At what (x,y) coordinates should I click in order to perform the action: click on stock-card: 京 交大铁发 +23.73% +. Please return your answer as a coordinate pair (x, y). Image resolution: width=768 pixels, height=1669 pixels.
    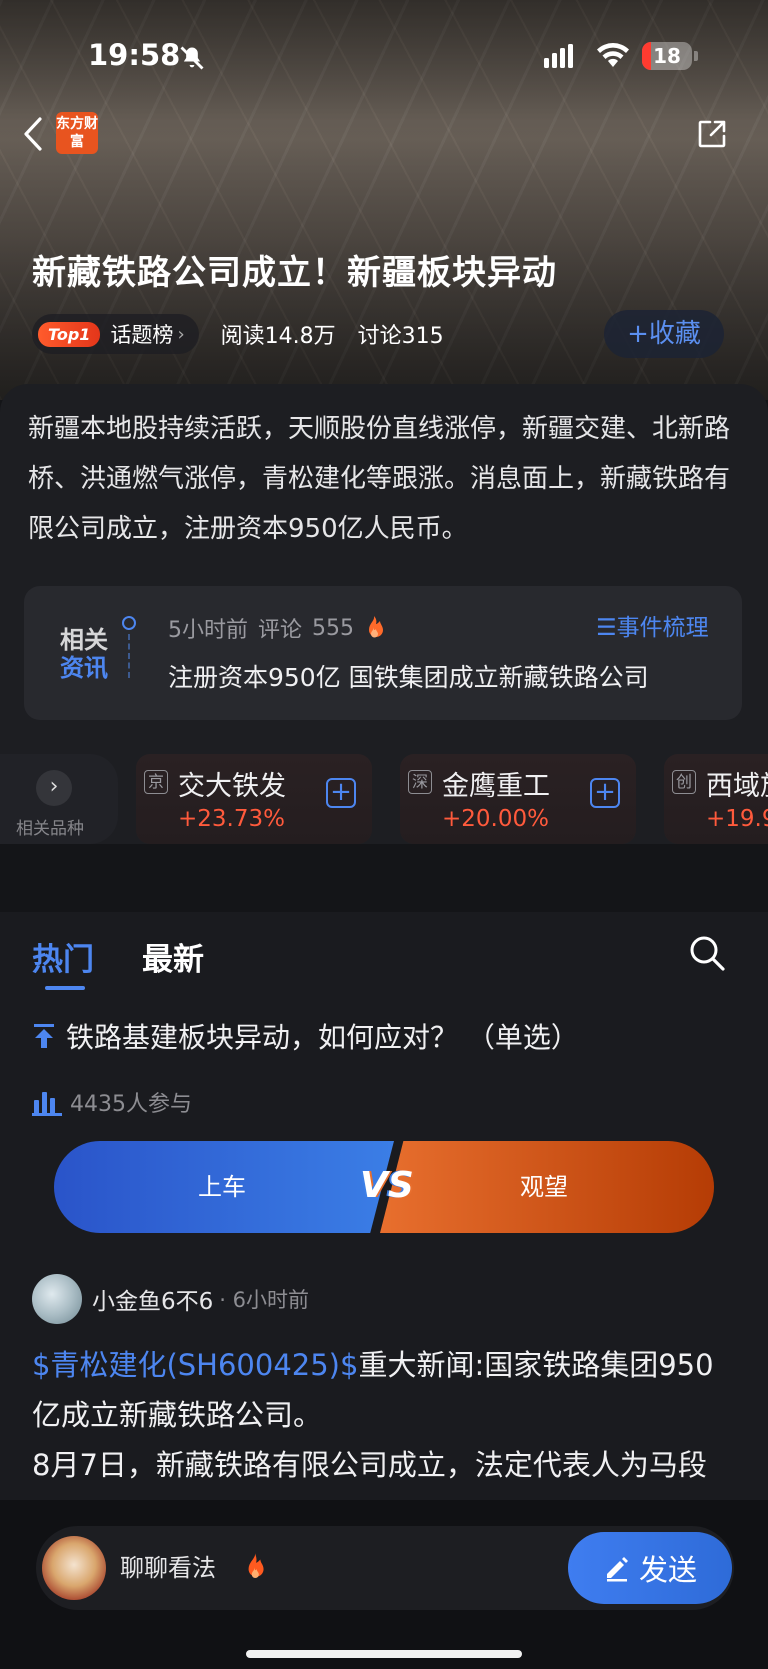
    Looking at the image, I should click on (254, 799).